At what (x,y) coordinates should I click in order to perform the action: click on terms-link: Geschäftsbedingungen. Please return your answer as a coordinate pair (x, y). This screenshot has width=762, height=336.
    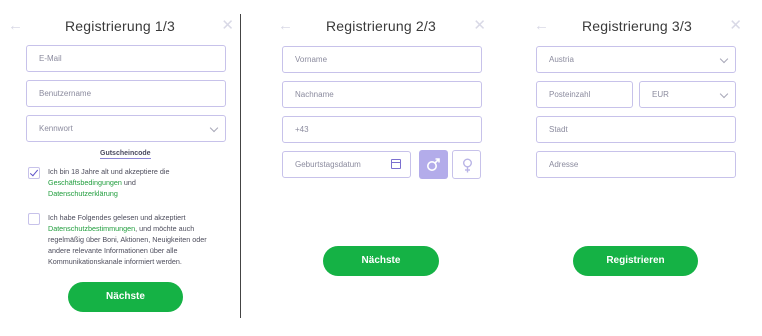
    Looking at the image, I should click on (85, 182).